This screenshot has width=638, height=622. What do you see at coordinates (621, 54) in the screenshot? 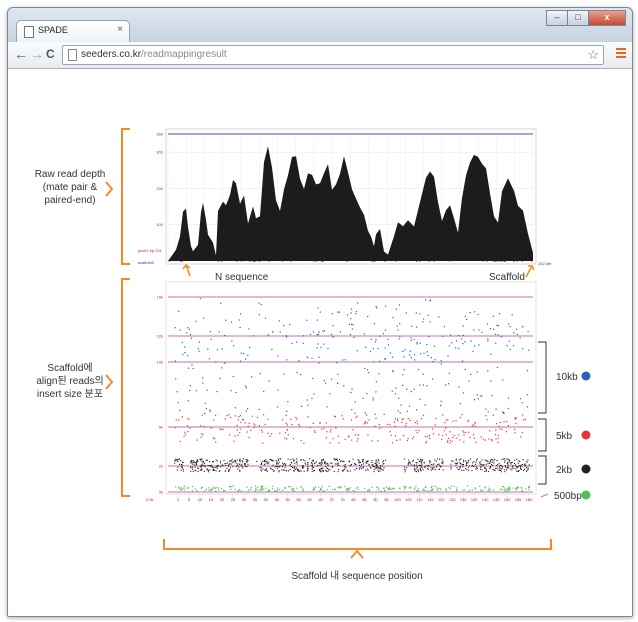
I see `menu-icon` at bounding box center [621, 54].